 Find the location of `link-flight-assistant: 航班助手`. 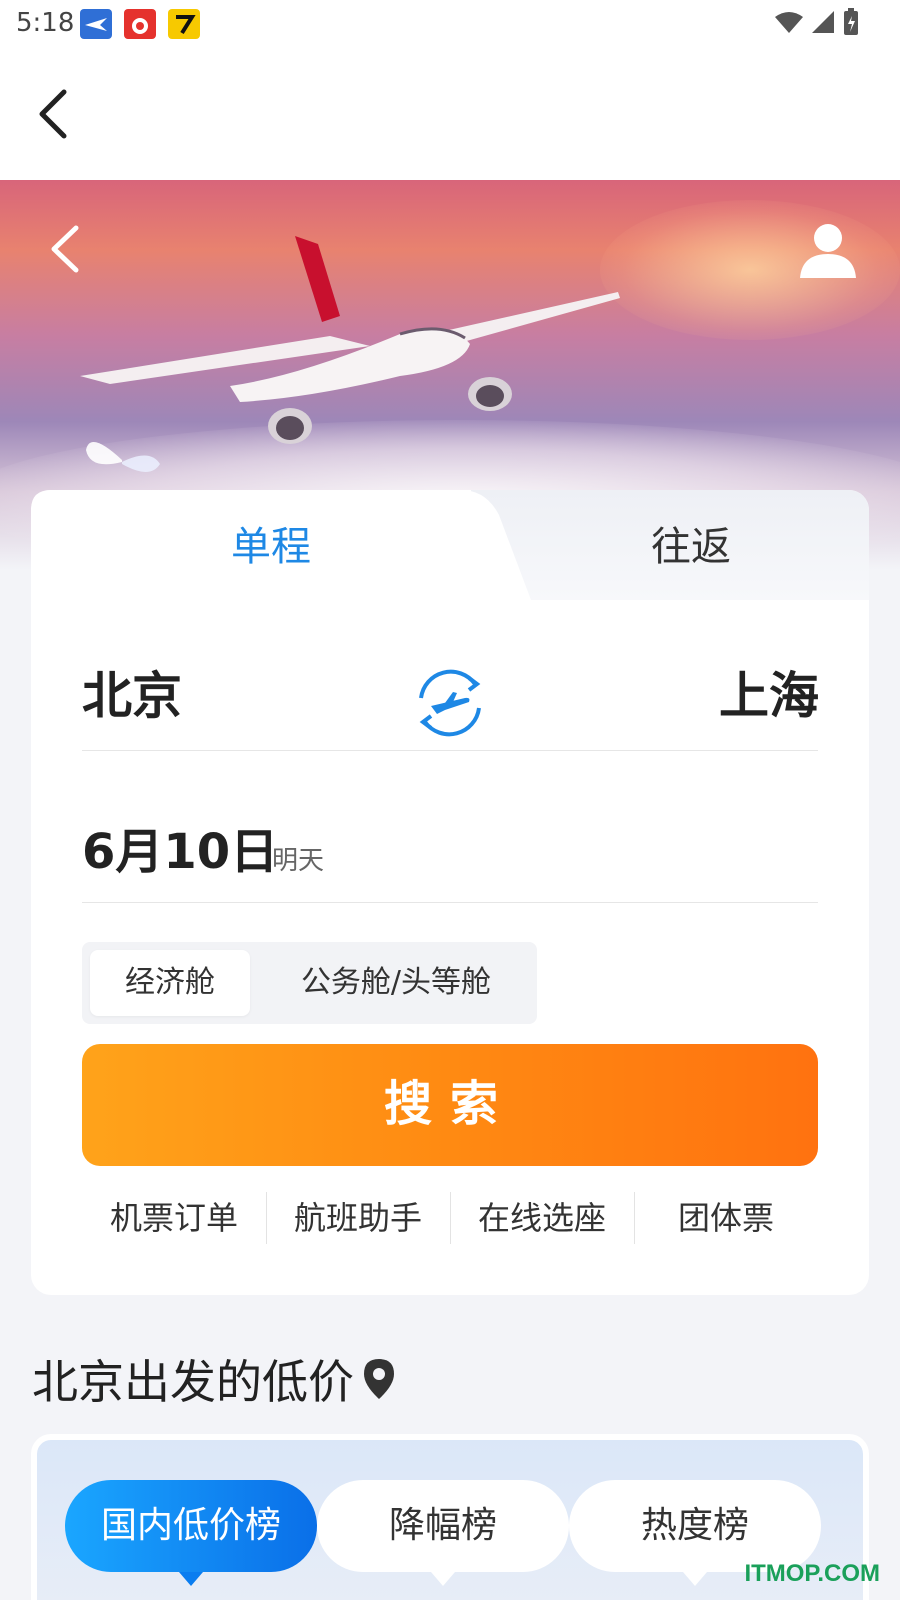

link-flight-assistant: 航班助手 is located at coordinates (358, 1218).